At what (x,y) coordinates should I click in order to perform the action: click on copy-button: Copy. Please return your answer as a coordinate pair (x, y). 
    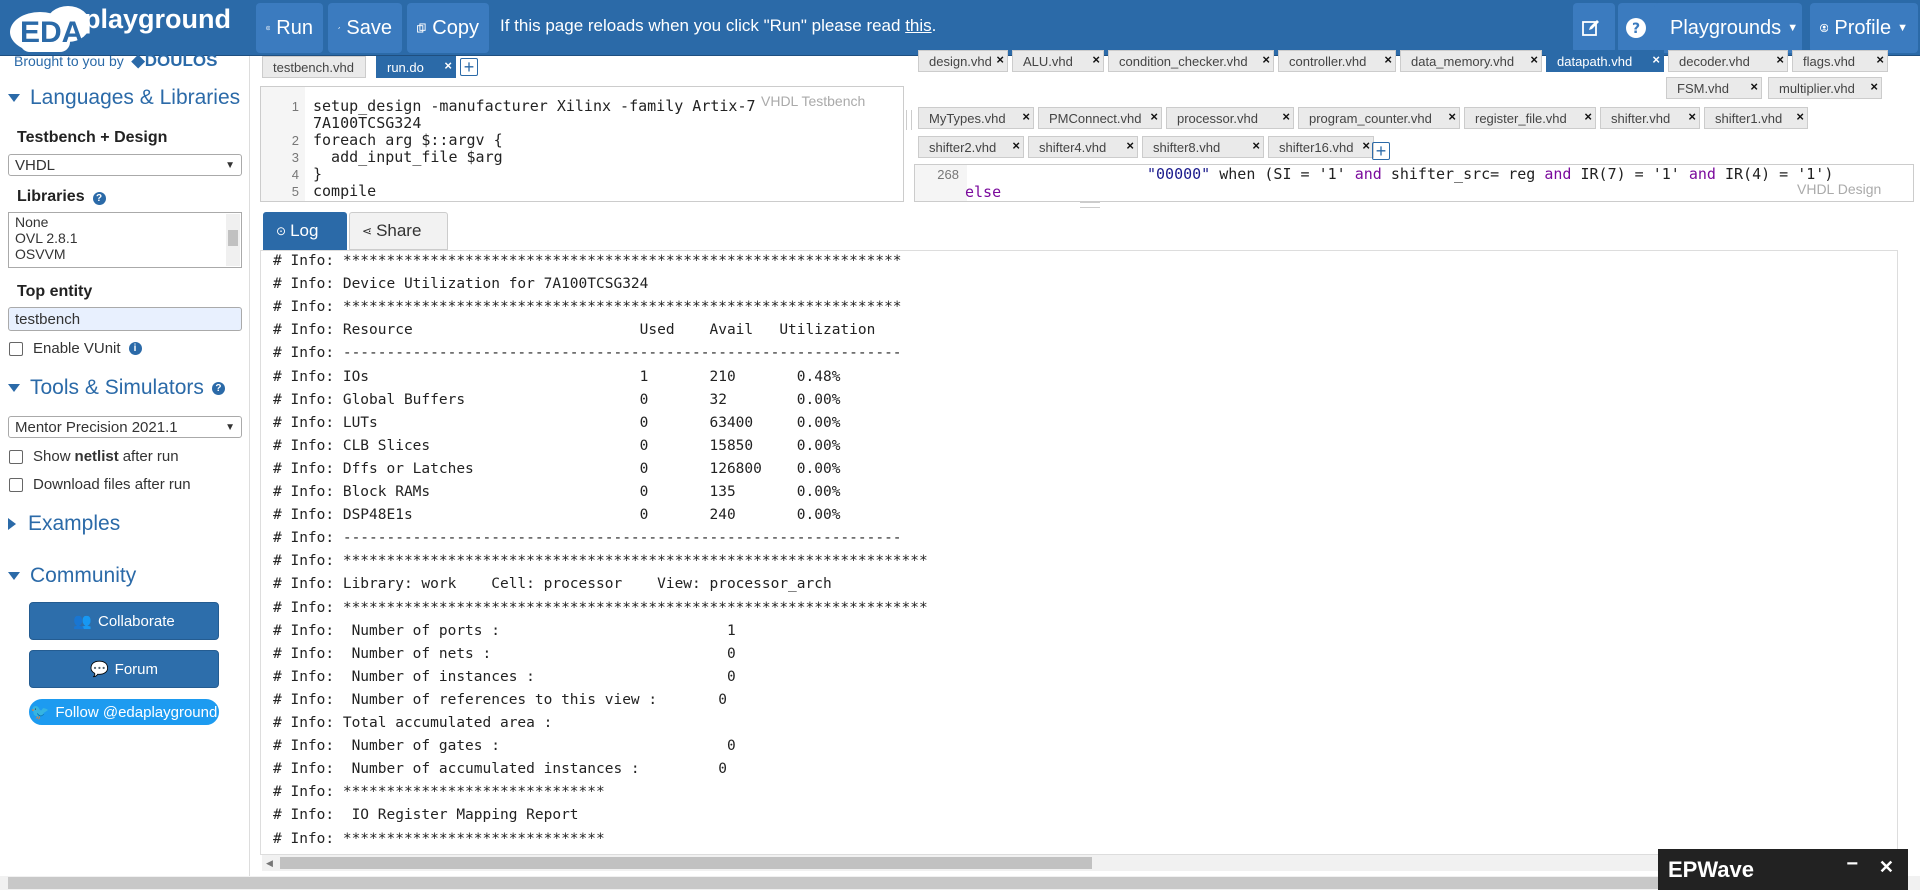
    Looking at the image, I should click on (448, 28).